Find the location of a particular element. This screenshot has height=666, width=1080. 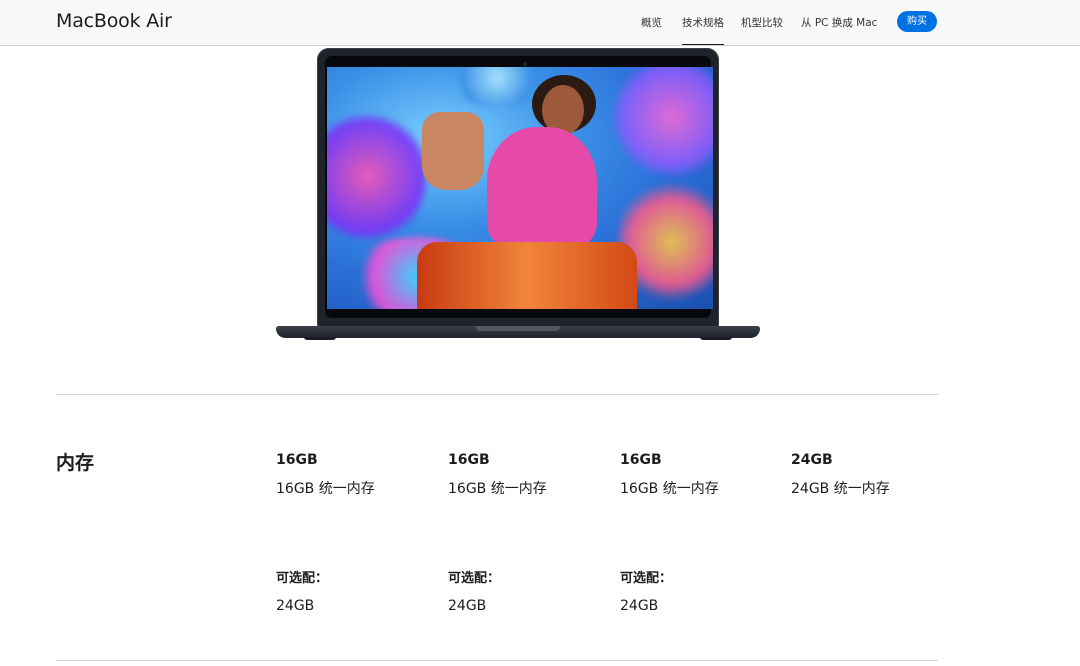

memory-config-3: 16GB 16GB 统一内存 is located at coordinates (700, 475).